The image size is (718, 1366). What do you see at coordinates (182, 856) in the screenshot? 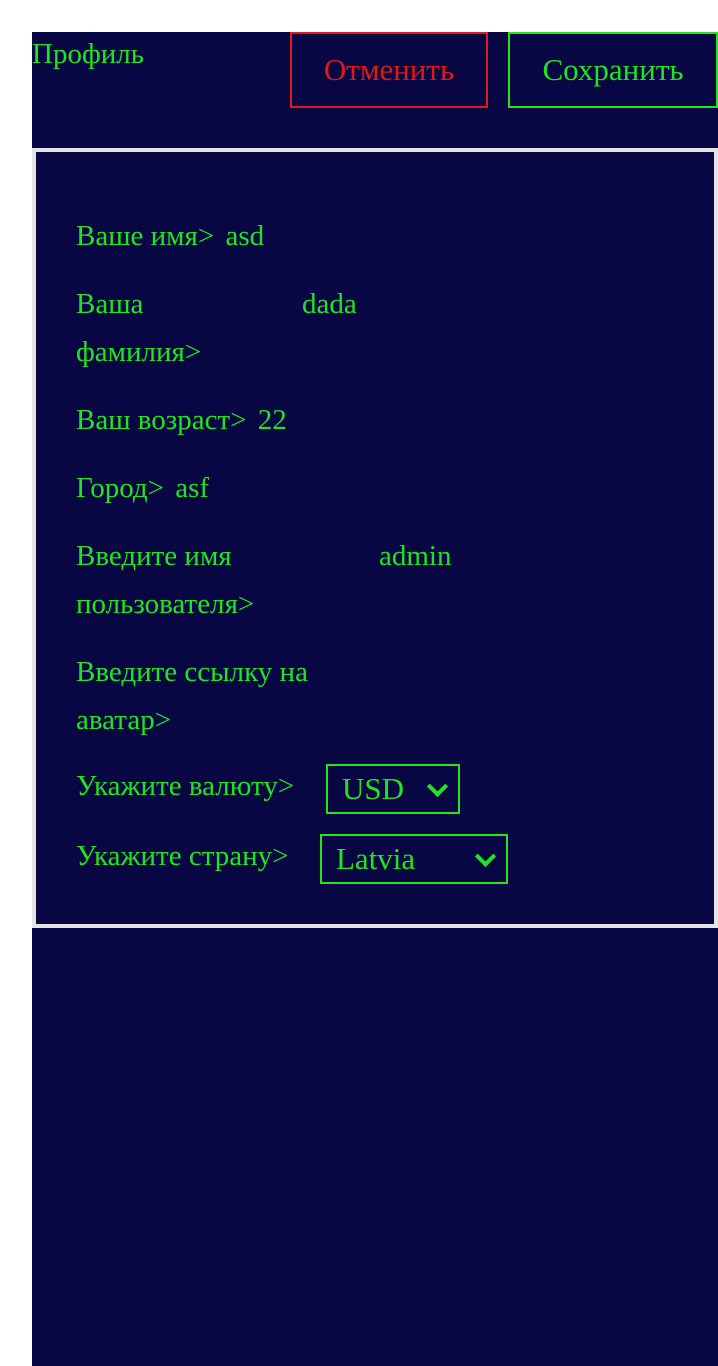
I see `country-label: Укажите страну>` at bounding box center [182, 856].